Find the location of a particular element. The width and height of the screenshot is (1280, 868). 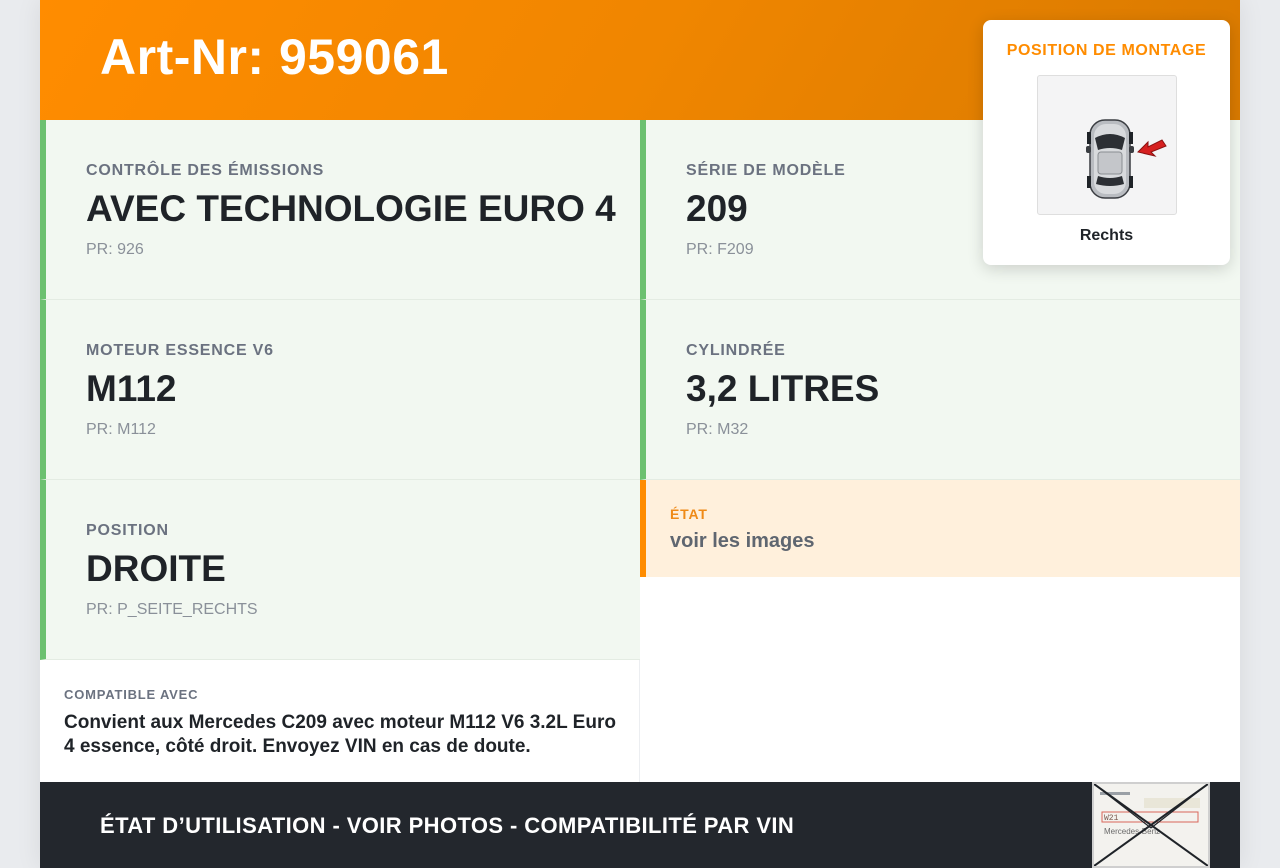

mounting-position-caption: Rechts is located at coordinates (1106, 235).